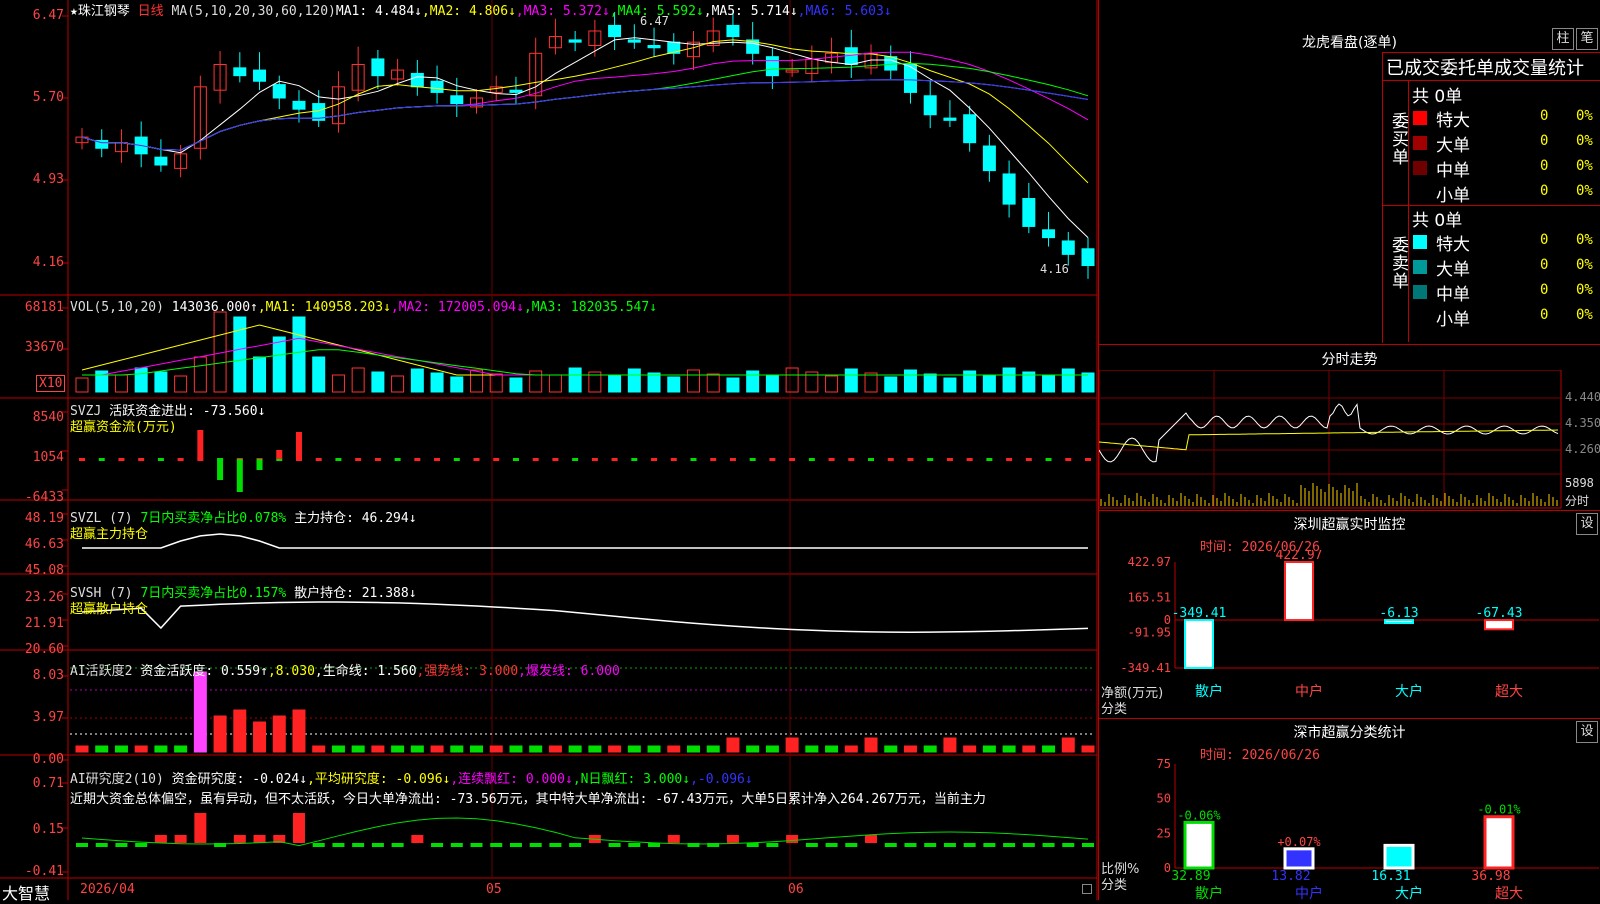 This screenshot has width=1600, height=904. What do you see at coordinates (44, 518) in the screenshot?
I see `svzl-axis-top: 48.19` at bounding box center [44, 518].